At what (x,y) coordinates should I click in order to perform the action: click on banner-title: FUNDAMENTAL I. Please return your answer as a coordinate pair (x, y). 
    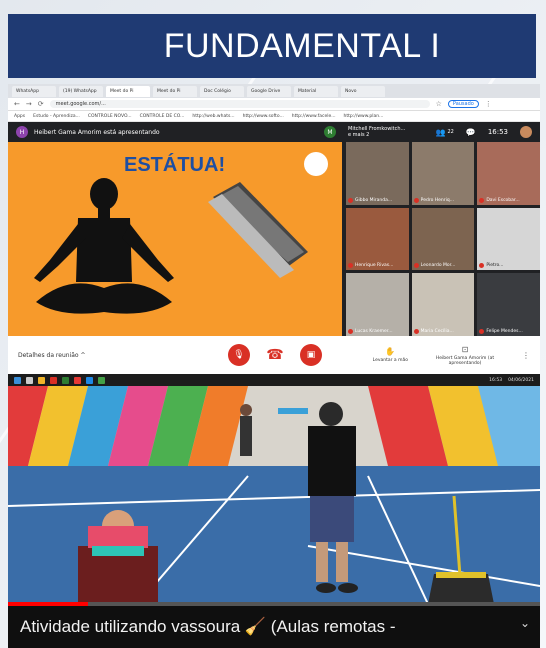
    Looking at the image, I should click on (302, 45).